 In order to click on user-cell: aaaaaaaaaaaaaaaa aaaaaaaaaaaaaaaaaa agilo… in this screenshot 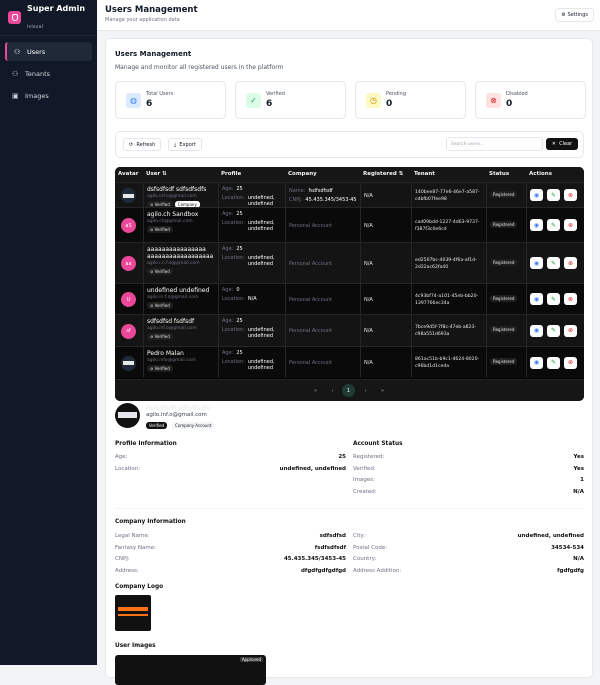, I will do `click(180, 263)`.